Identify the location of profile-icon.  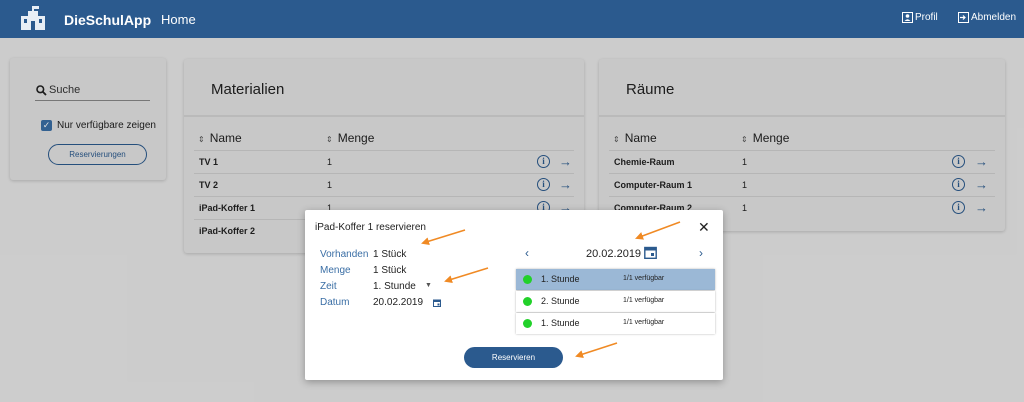
(907, 17).